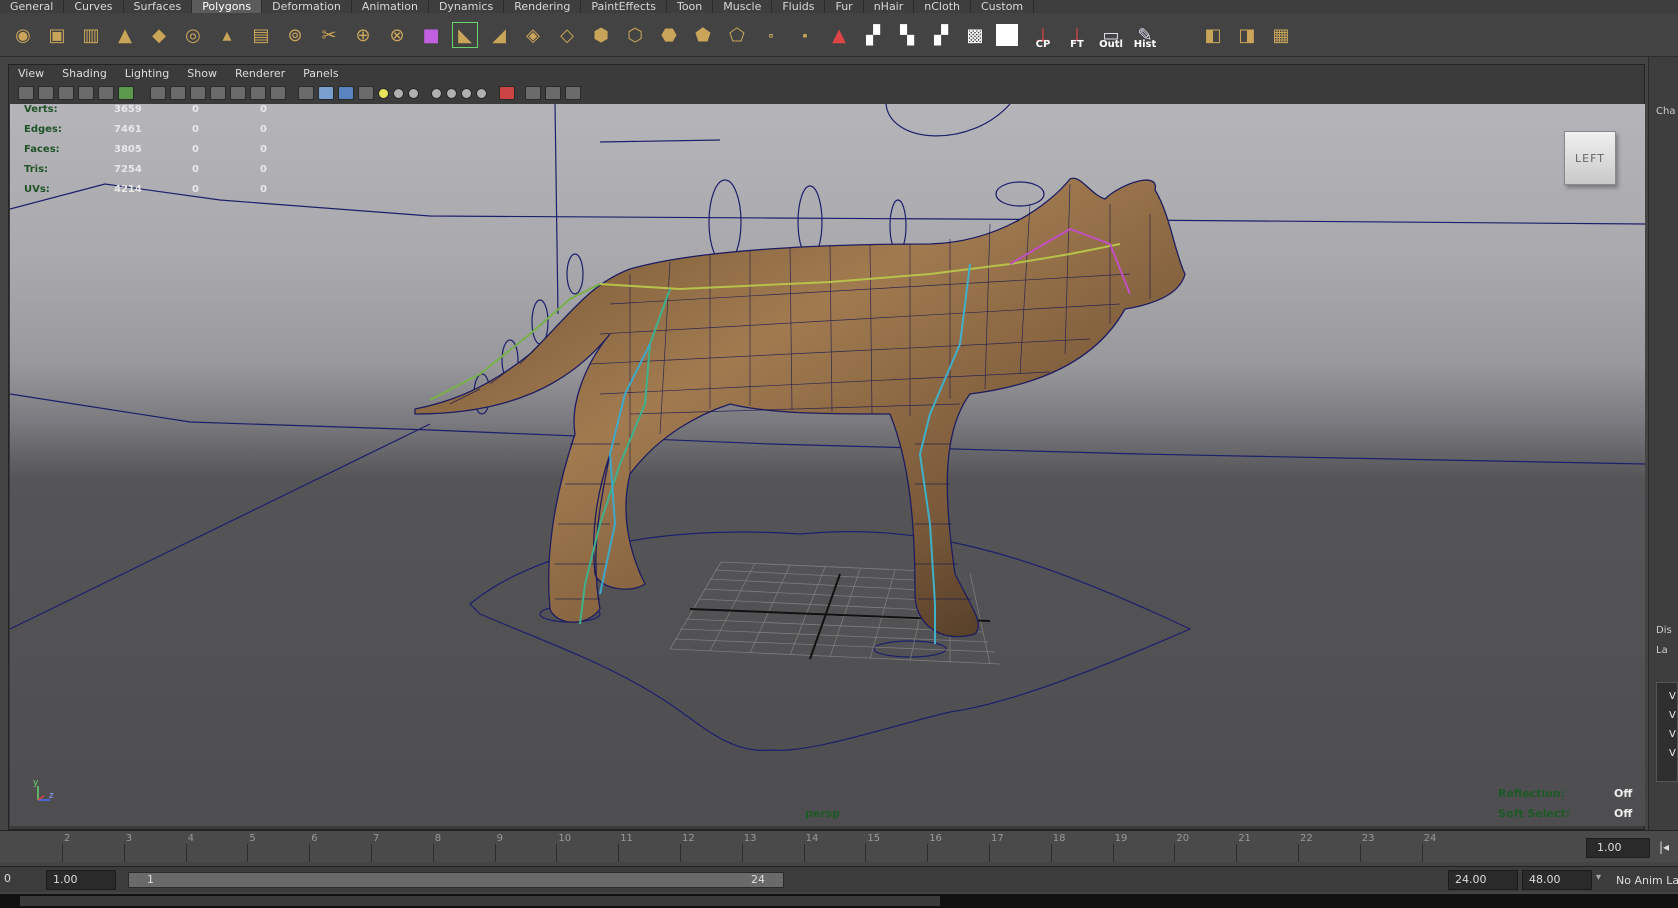  Describe the element at coordinates (81, 880) in the screenshot. I see `start-time-field: 1.00` at that location.